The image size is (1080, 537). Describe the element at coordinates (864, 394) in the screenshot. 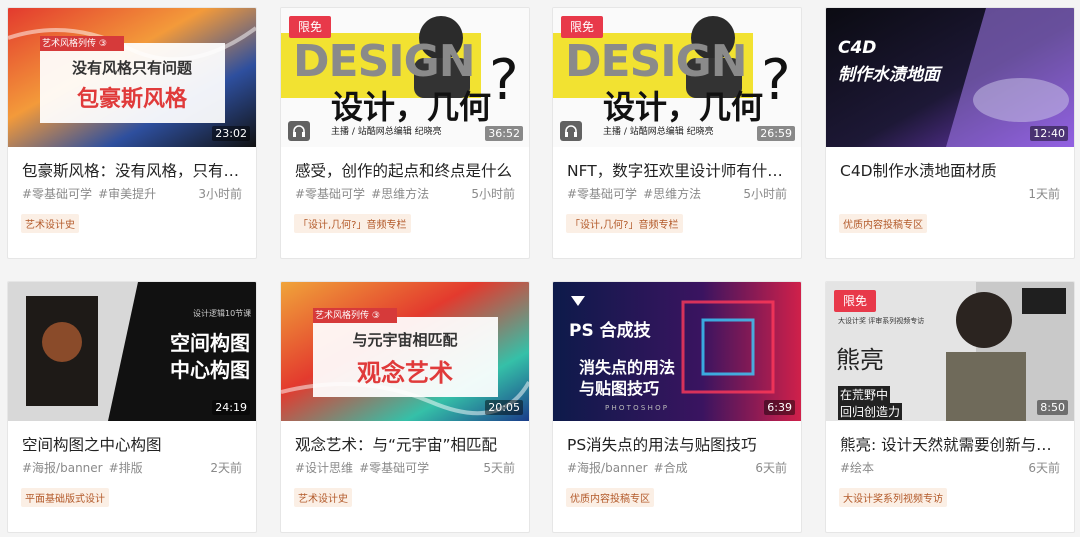

I see `thumb-quote1: 在荒野中` at that location.